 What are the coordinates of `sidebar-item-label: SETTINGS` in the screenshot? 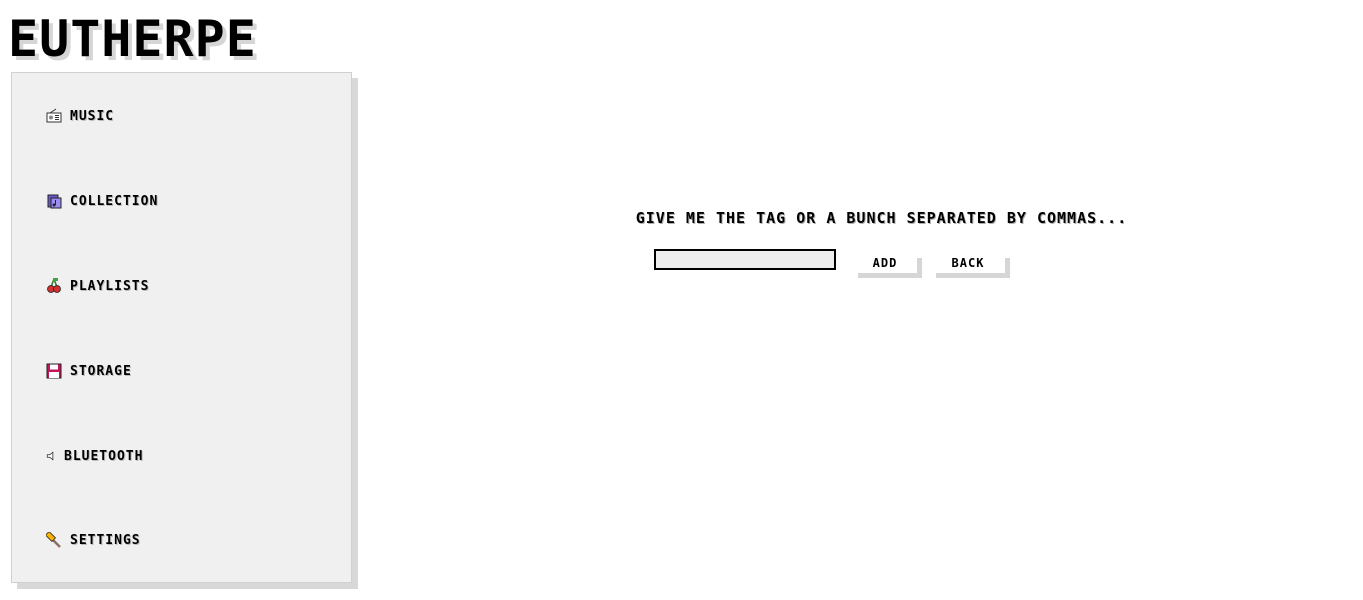 It's located at (105, 540).